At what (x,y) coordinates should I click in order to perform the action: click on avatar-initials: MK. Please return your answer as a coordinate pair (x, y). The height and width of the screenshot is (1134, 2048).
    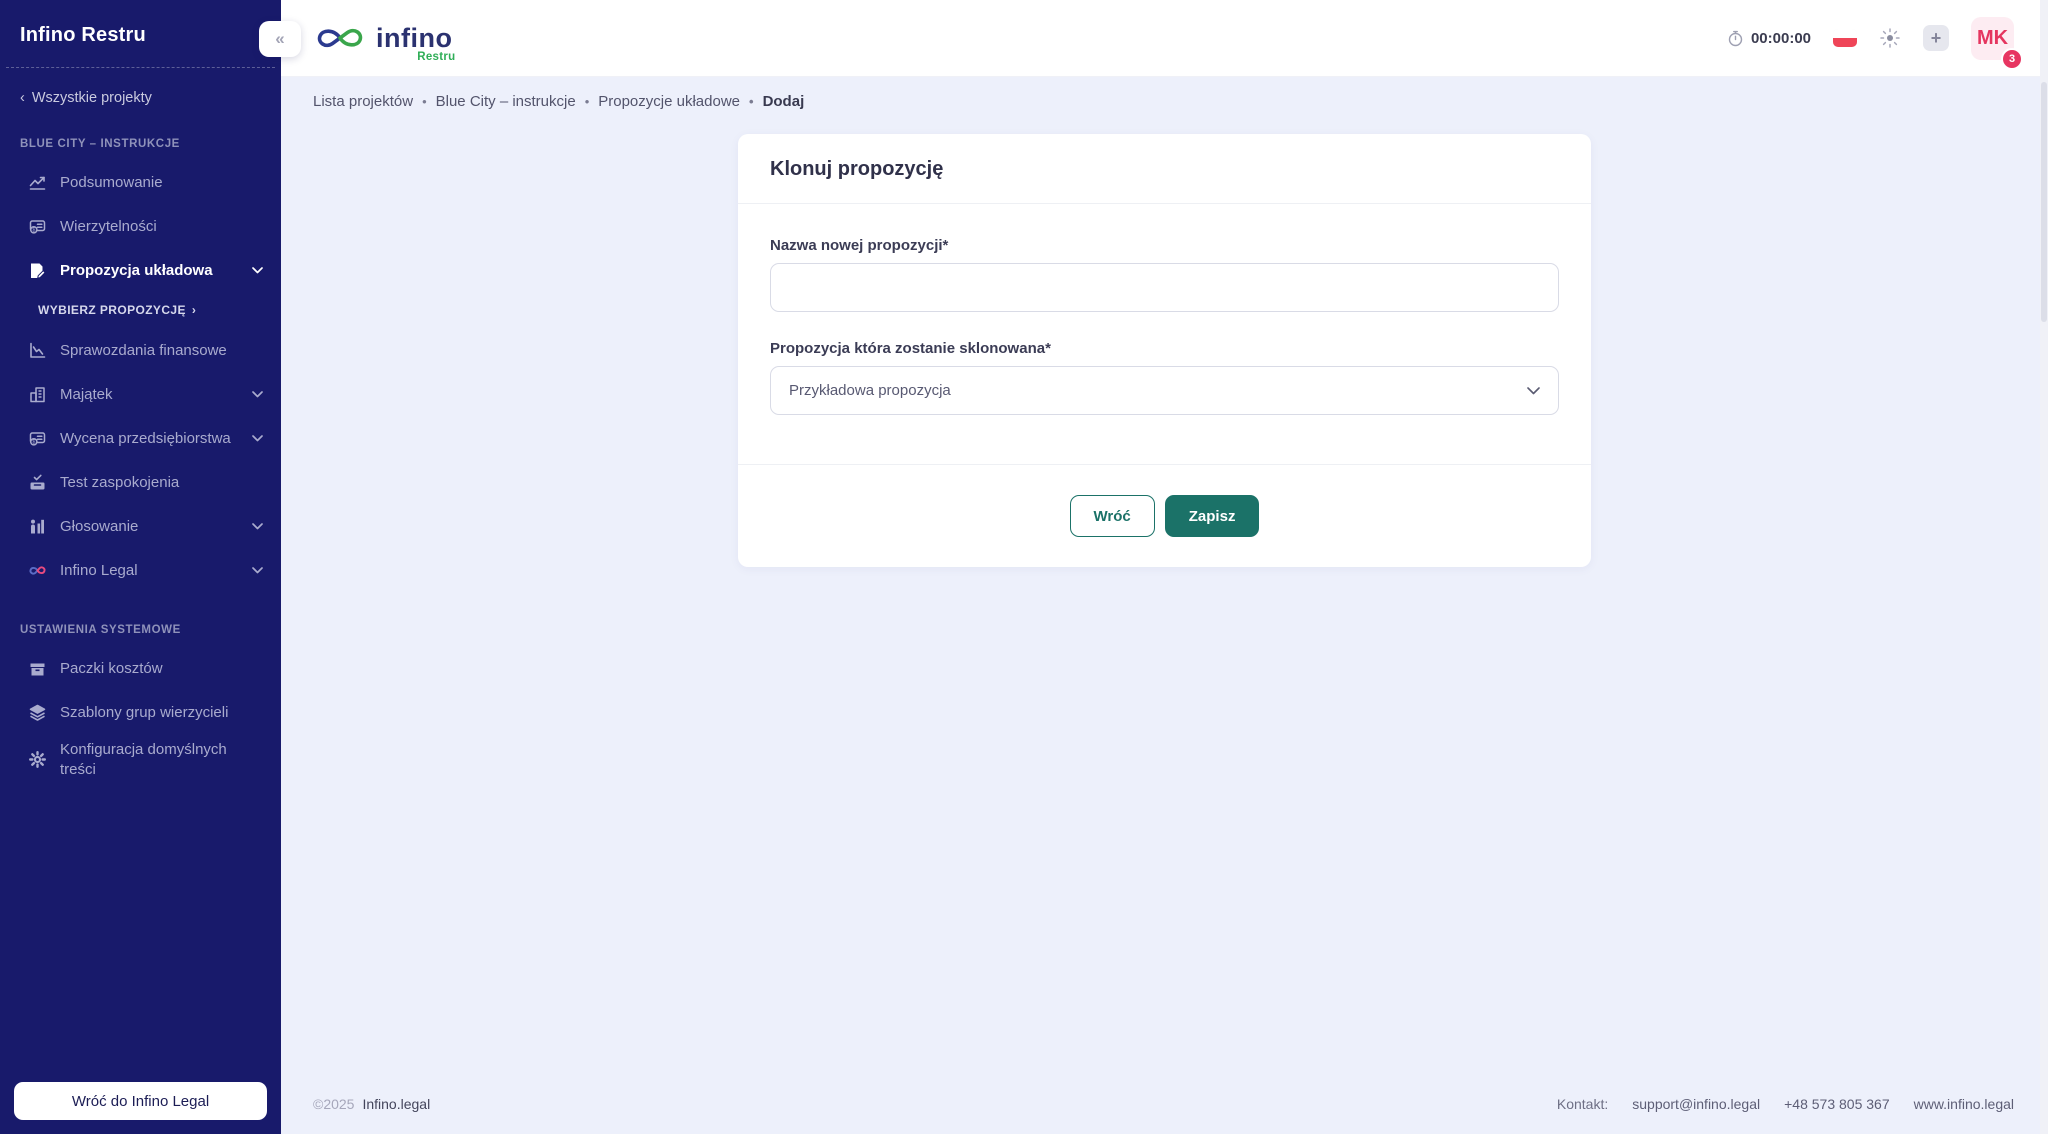
    Looking at the image, I should click on (1992, 37).